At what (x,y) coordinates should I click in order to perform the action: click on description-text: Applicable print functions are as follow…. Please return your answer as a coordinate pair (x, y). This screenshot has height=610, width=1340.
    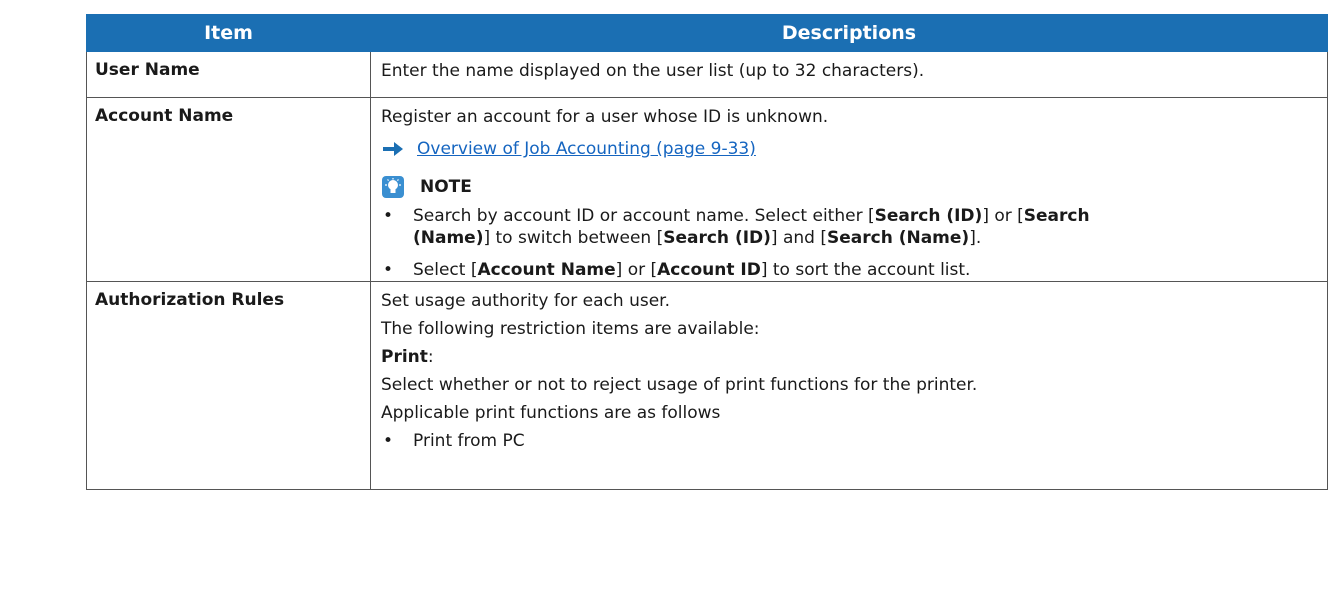
    Looking at the image, I should click on (551, 413).